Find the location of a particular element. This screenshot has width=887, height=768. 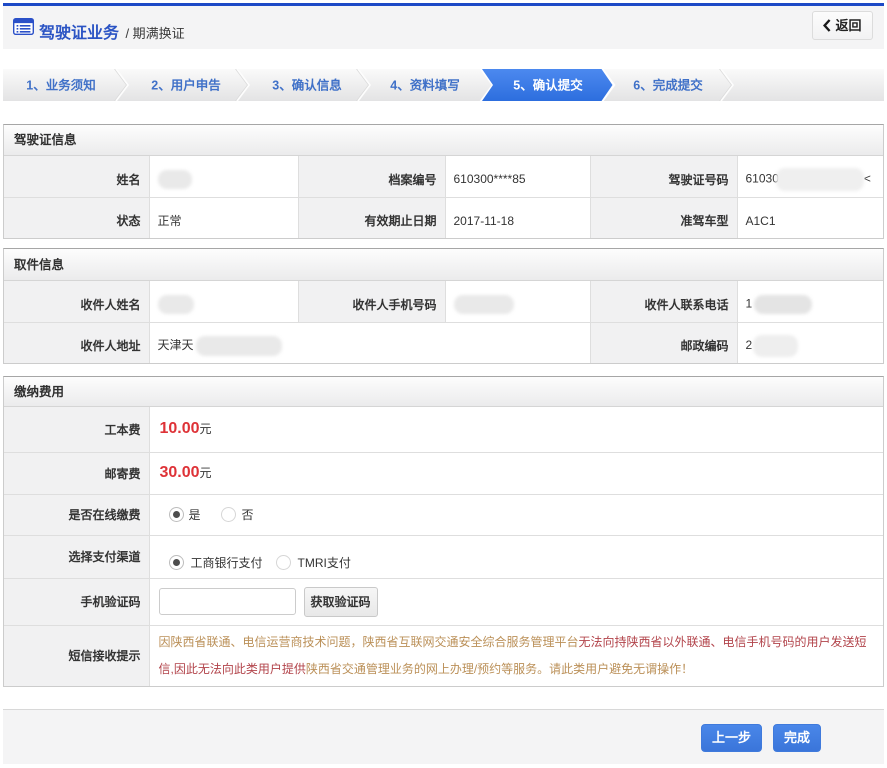

svg-text: 1、业务须知 is located at coordinates (60, 85).